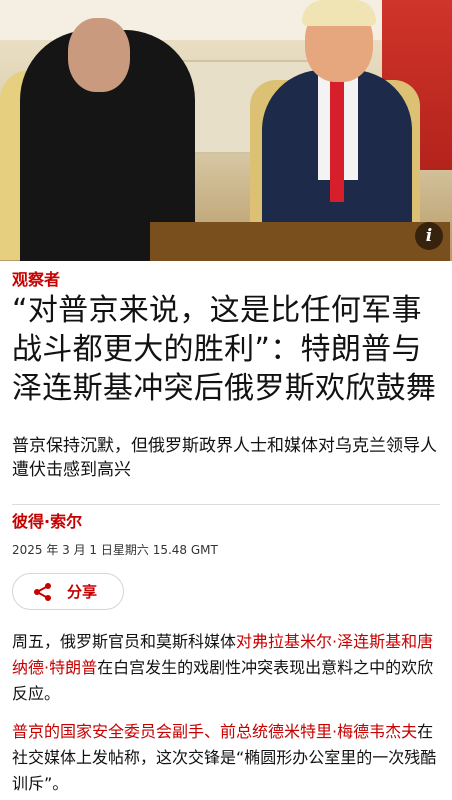 The height and width of the screenshot is (800, 452). Describe the element at coordinates (339, 13) in the screenshot. I see `hero-hair-right` at that location.